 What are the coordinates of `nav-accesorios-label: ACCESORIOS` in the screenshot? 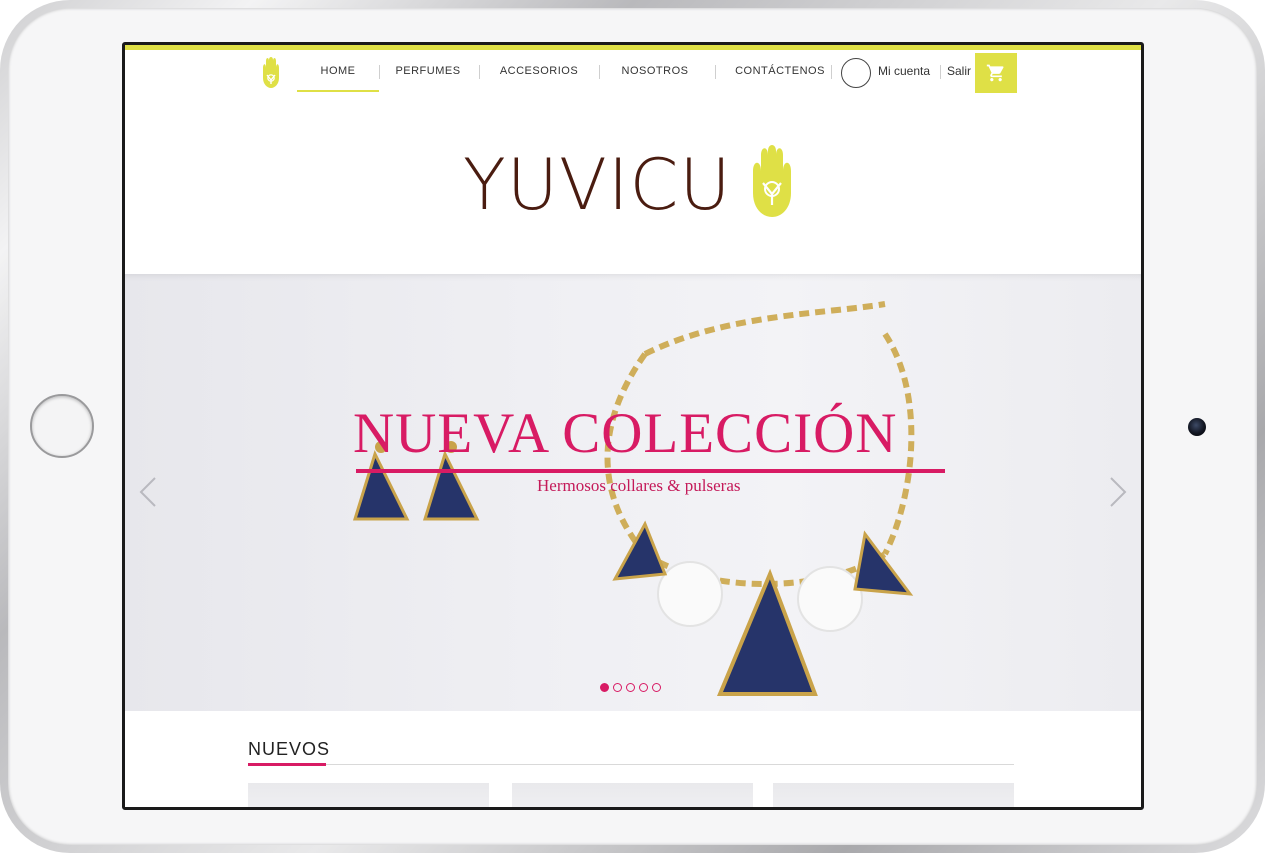 It's located at (539, 71).